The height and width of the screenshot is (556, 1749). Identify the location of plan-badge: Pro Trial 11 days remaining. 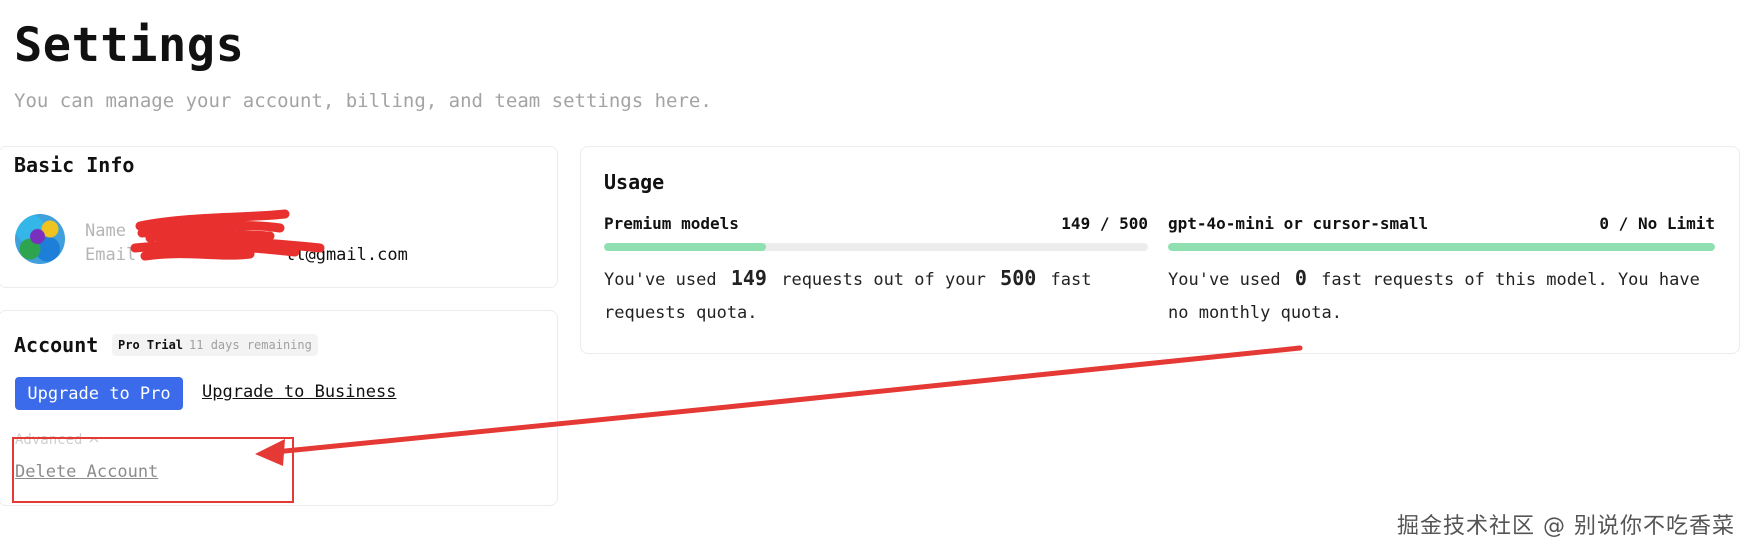
(215, 345).